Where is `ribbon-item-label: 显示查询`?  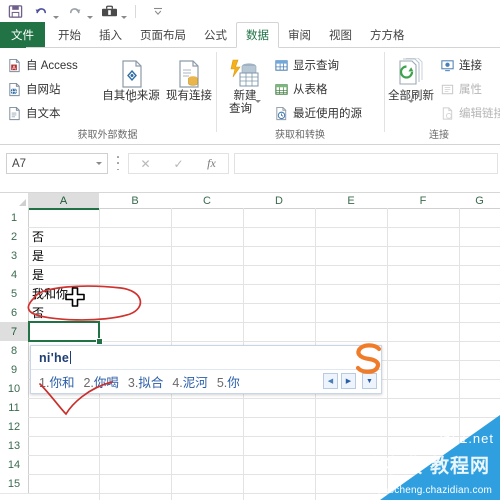
ribbon-item-label: 显示查询 is located at coordinates (316, 66).